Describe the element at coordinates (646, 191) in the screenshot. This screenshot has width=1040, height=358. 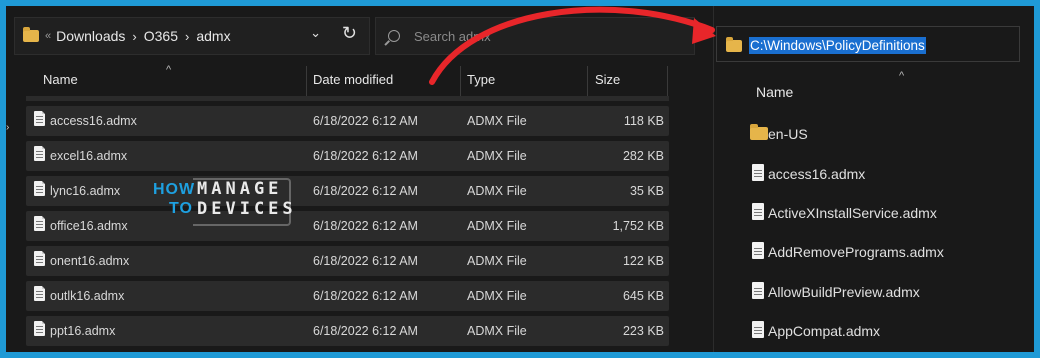
I see `file-size: 35 KB` at that location.